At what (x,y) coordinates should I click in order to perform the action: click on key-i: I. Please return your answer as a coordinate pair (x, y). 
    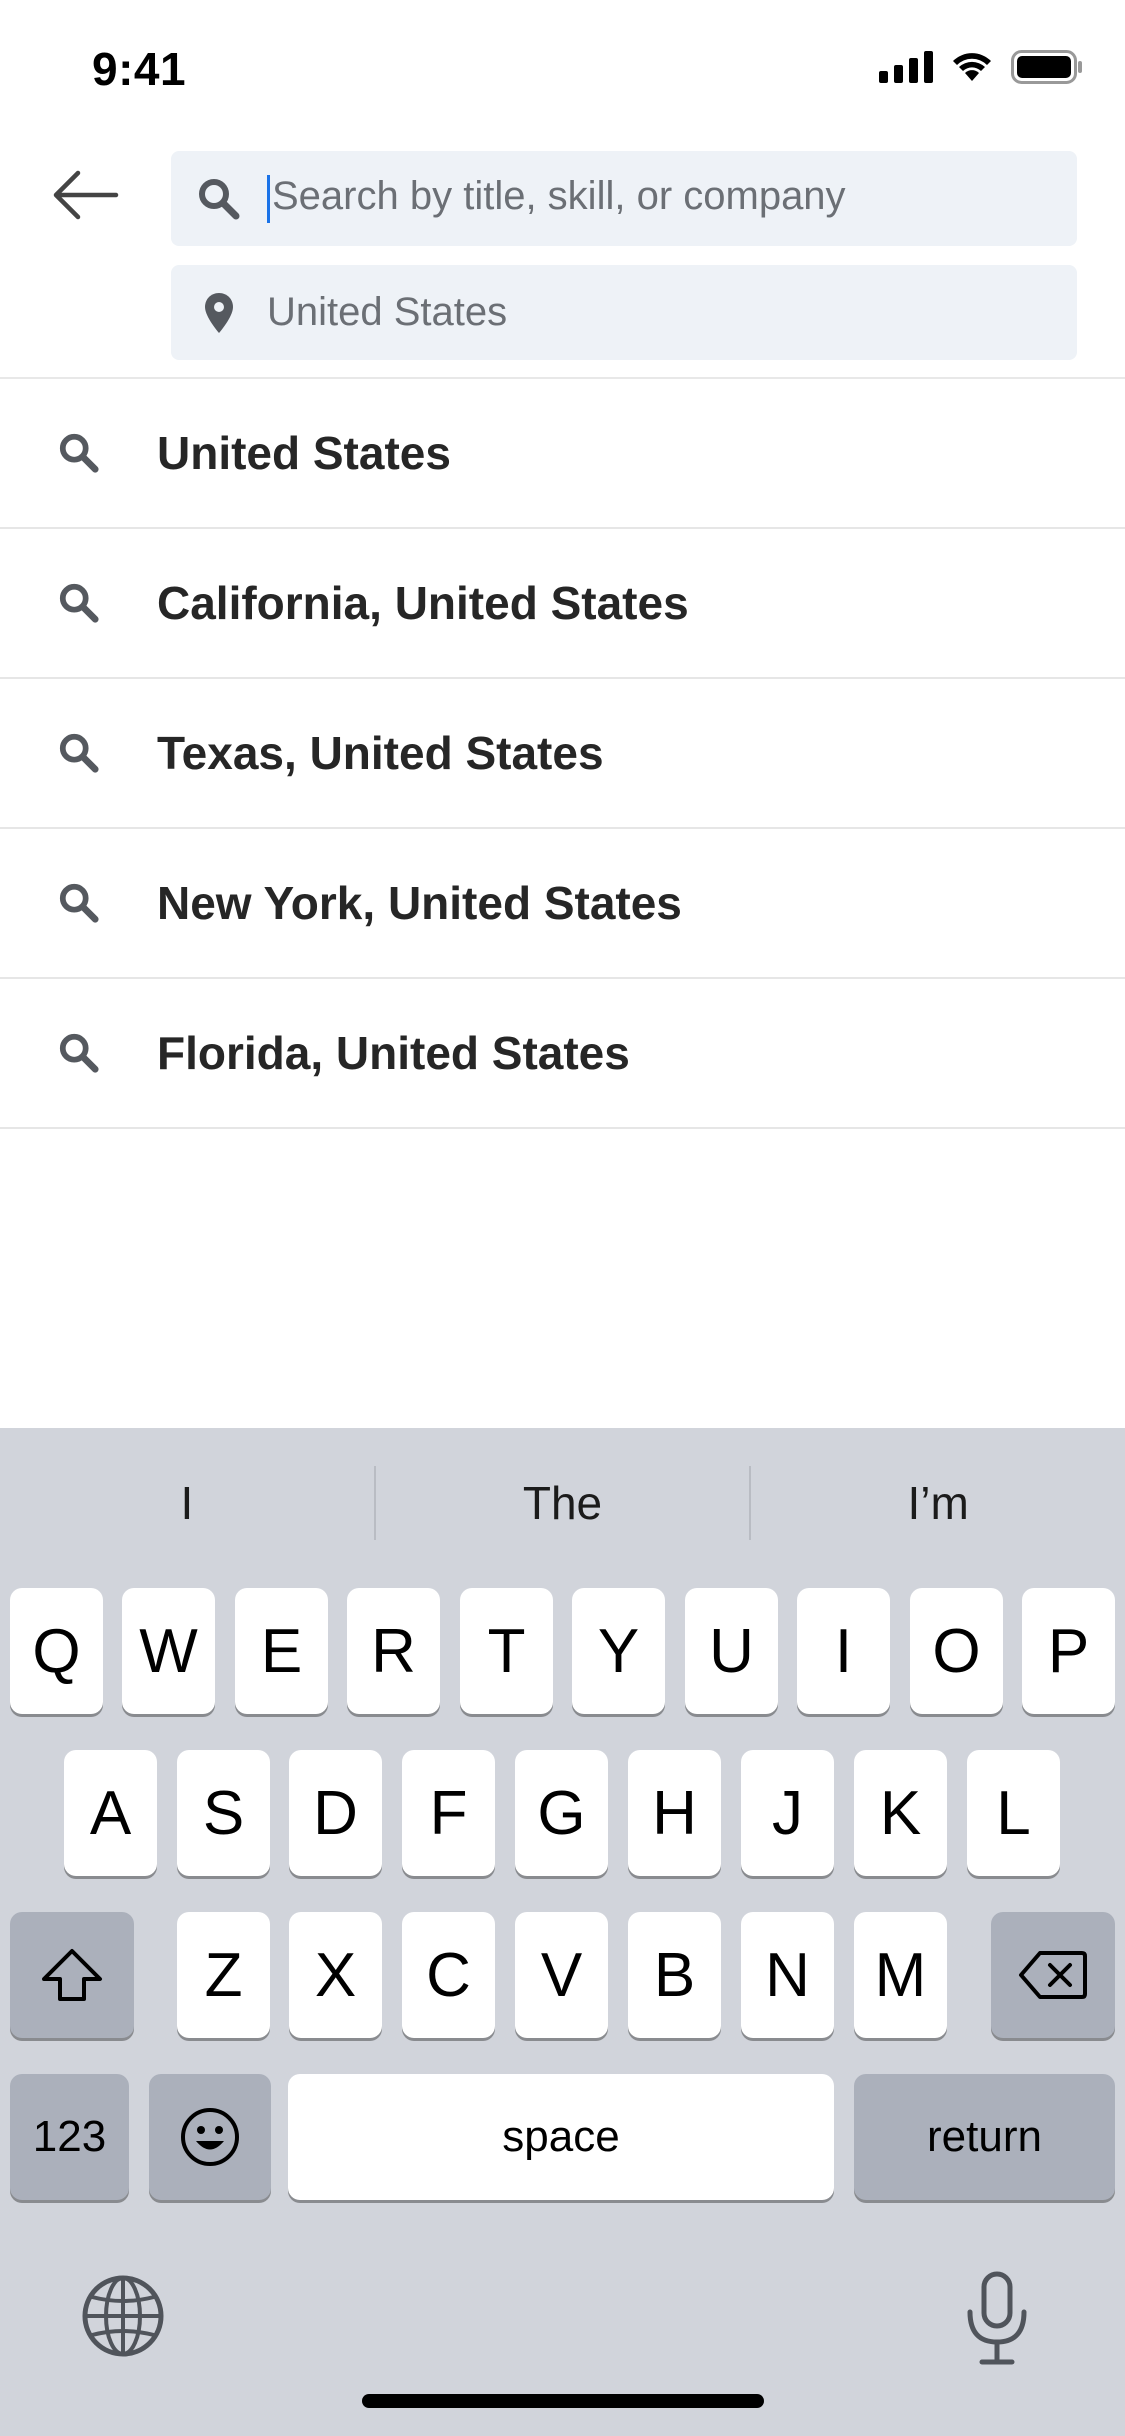
    Looking at the image, I should click on (843, 1651).